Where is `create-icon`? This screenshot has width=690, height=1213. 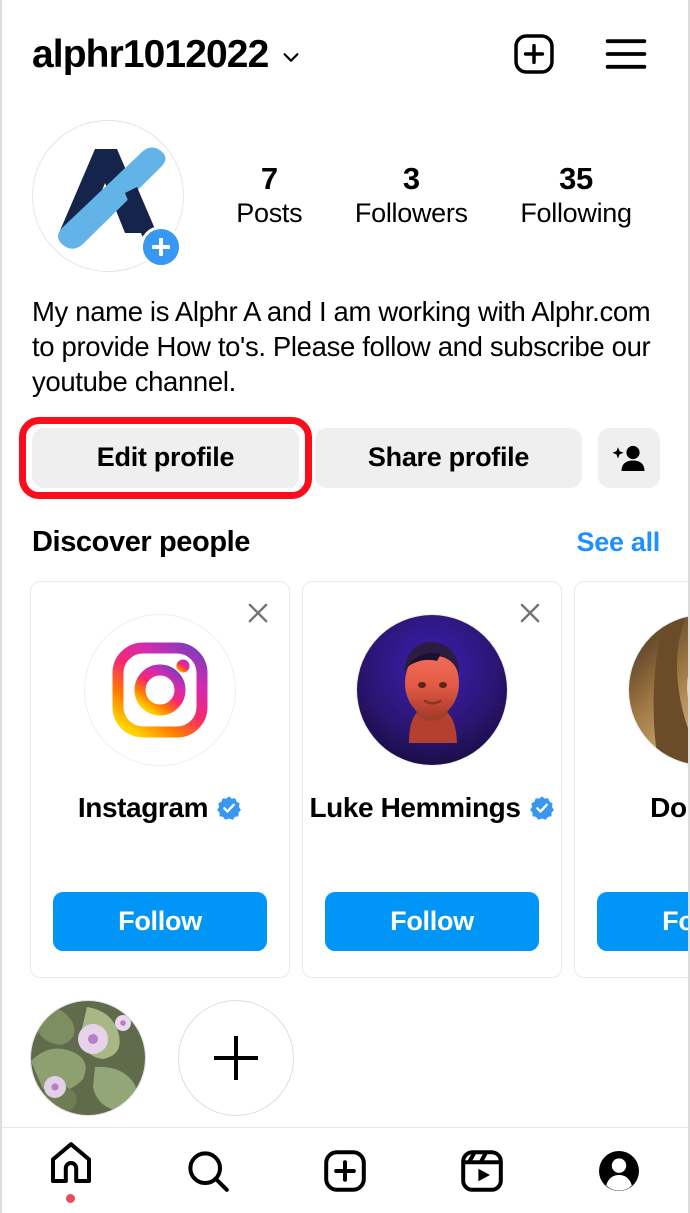 create-icon is located at coordinates (345, 1170).